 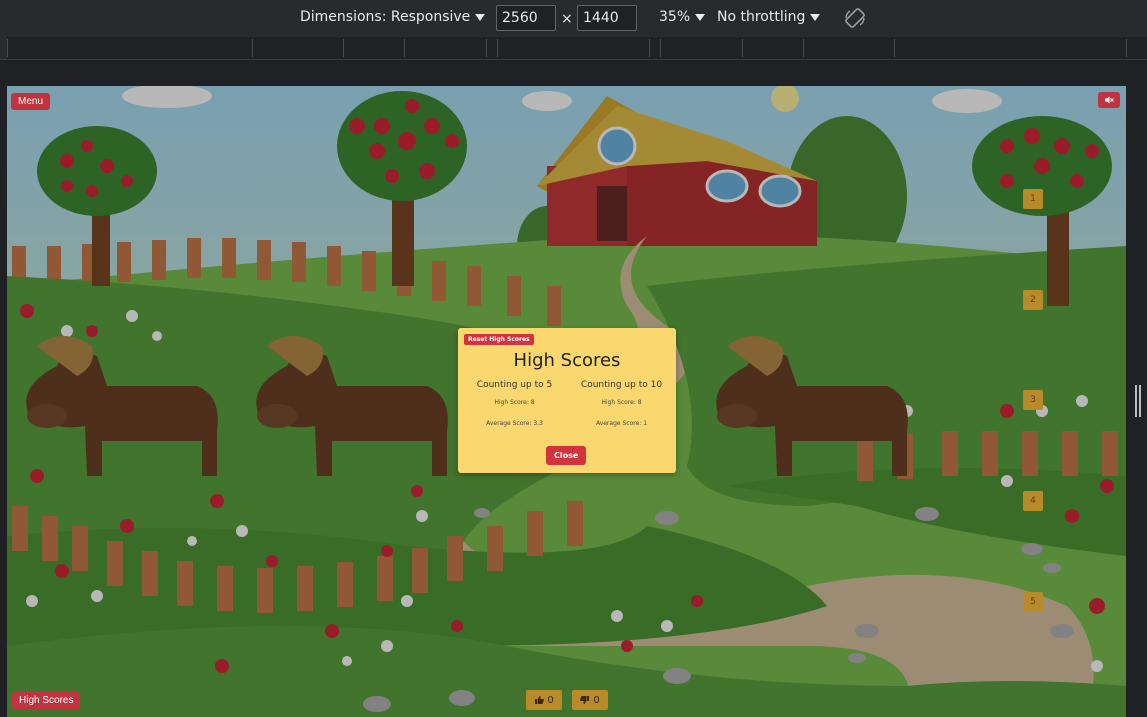 I want to click on reset-high-scores-button: Reset High Scores, so click(x=499, y=339).